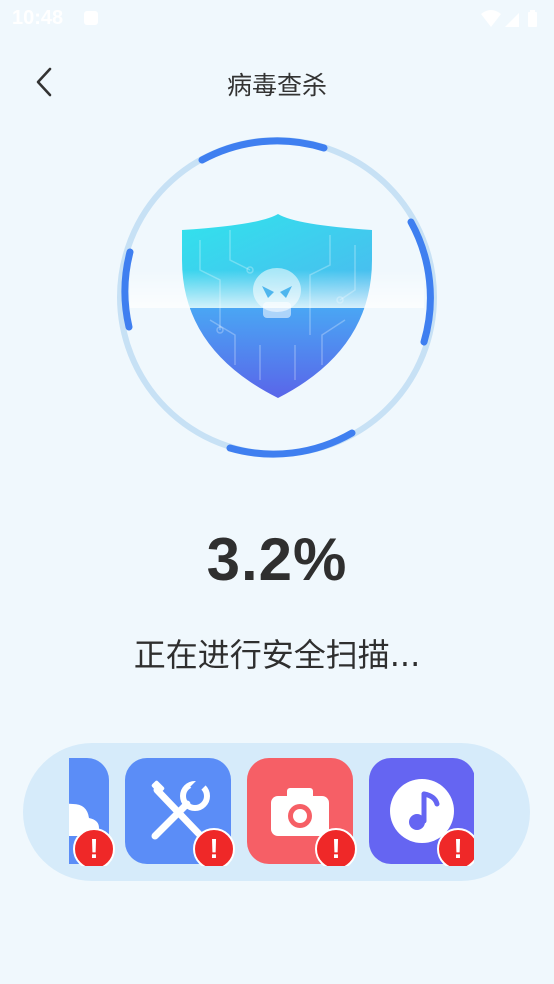  I want to click on ring-arc-left, so click(127, 289).